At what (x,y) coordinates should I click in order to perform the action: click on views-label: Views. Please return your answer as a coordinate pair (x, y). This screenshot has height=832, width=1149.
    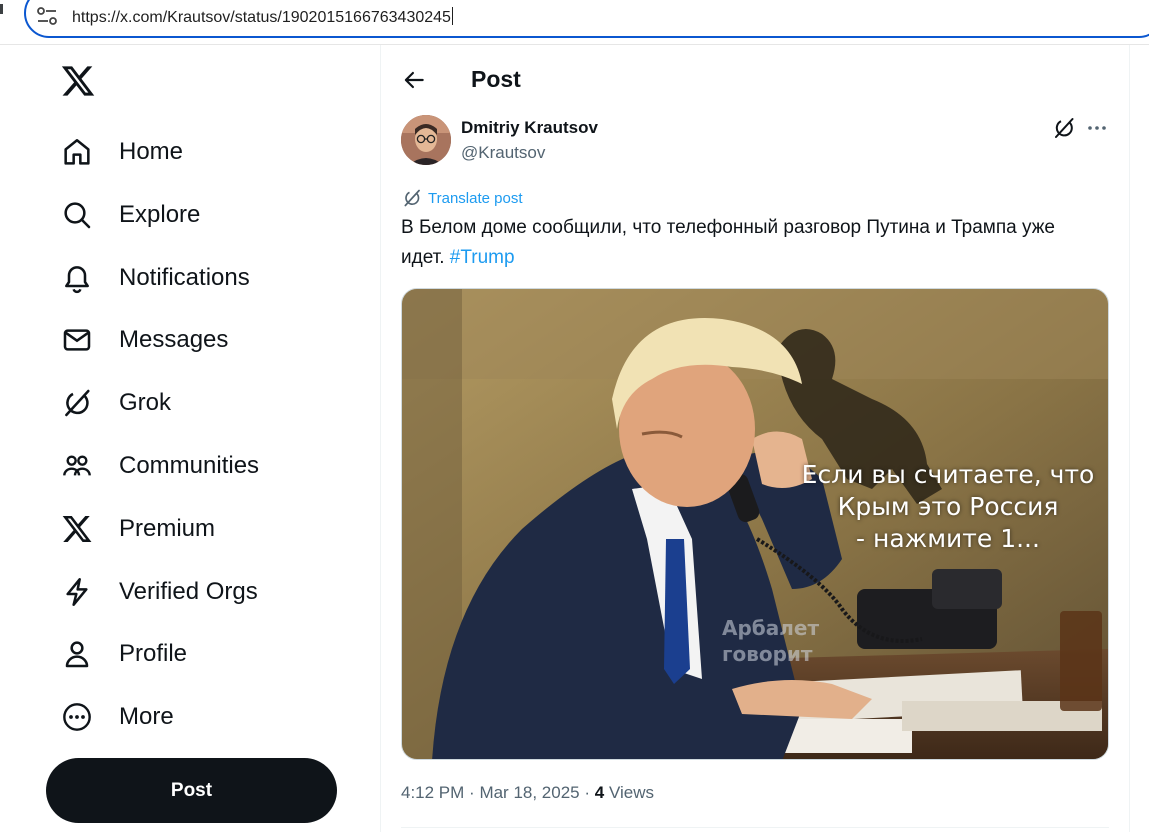
    Looking at the image, I should click on (631, 792).